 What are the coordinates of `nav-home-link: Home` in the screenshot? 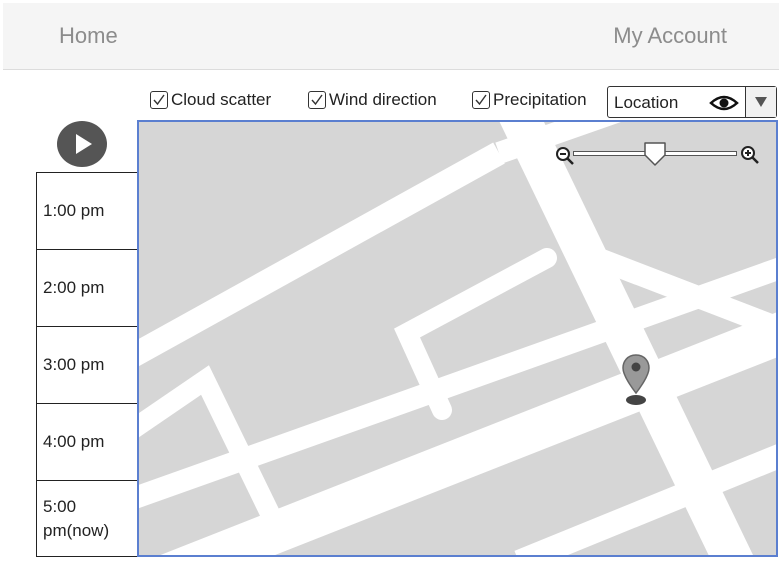 It's located at (88, 36).